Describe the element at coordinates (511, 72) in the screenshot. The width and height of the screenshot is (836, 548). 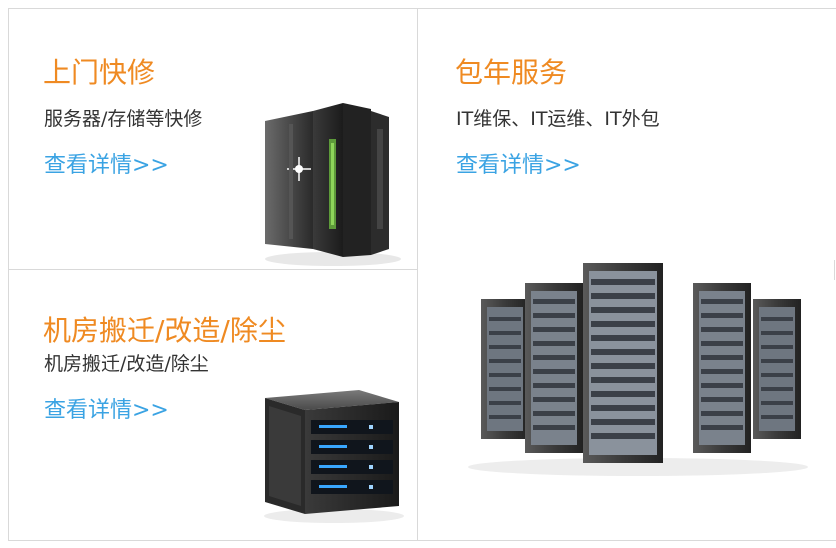
I see `card-title: 包年服务` at that location.